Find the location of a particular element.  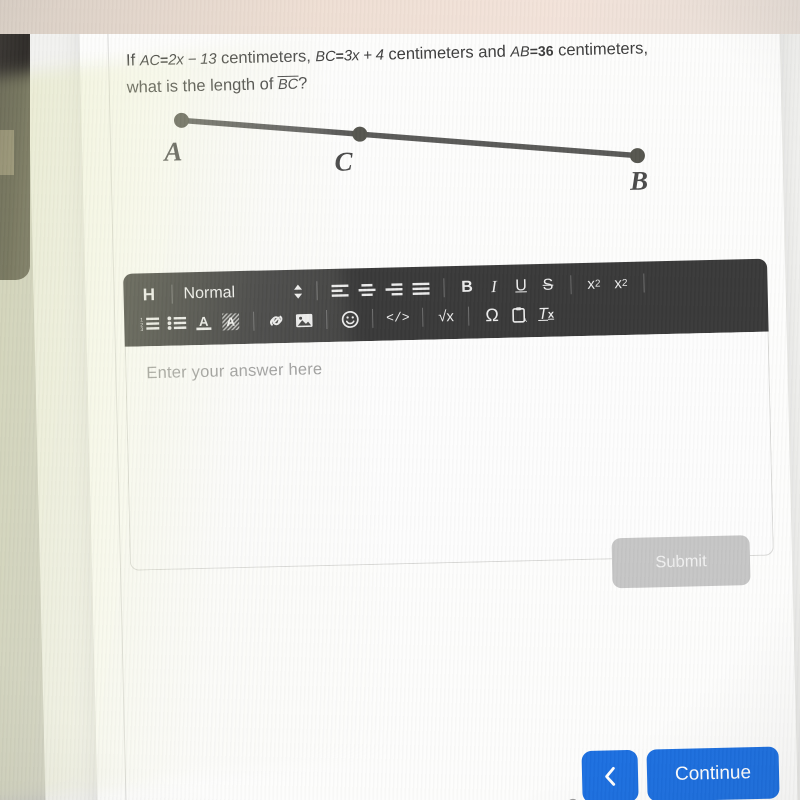

svg-text: 3 is located at coordinates (141, 329).